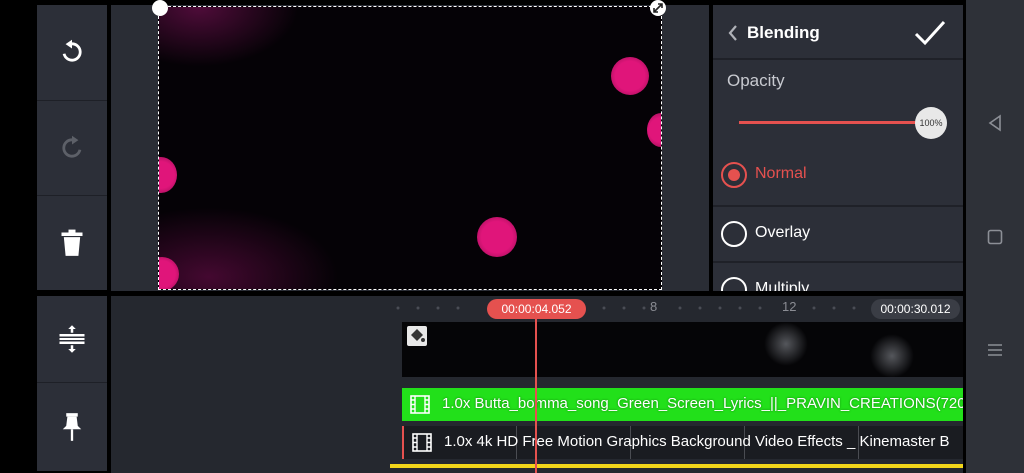 This screenshot has width=1024, height=473. I want to click on opacity-slider-track, so click(834, 122).